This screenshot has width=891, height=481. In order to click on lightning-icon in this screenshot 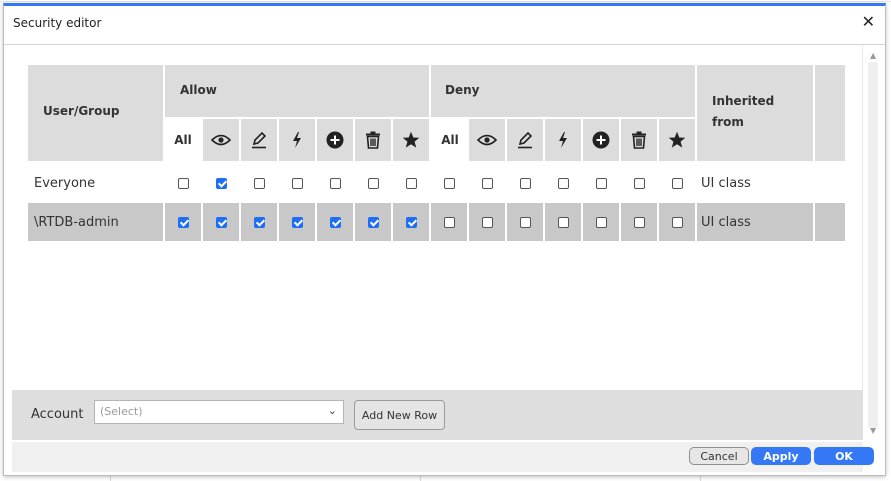, I will do `click(563, 140)`.